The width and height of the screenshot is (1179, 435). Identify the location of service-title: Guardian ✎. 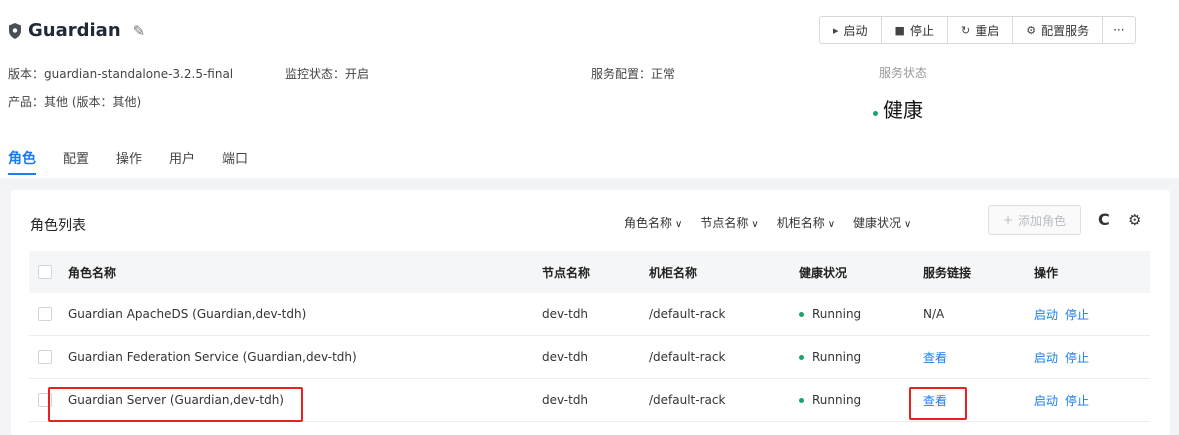
(76, 30).